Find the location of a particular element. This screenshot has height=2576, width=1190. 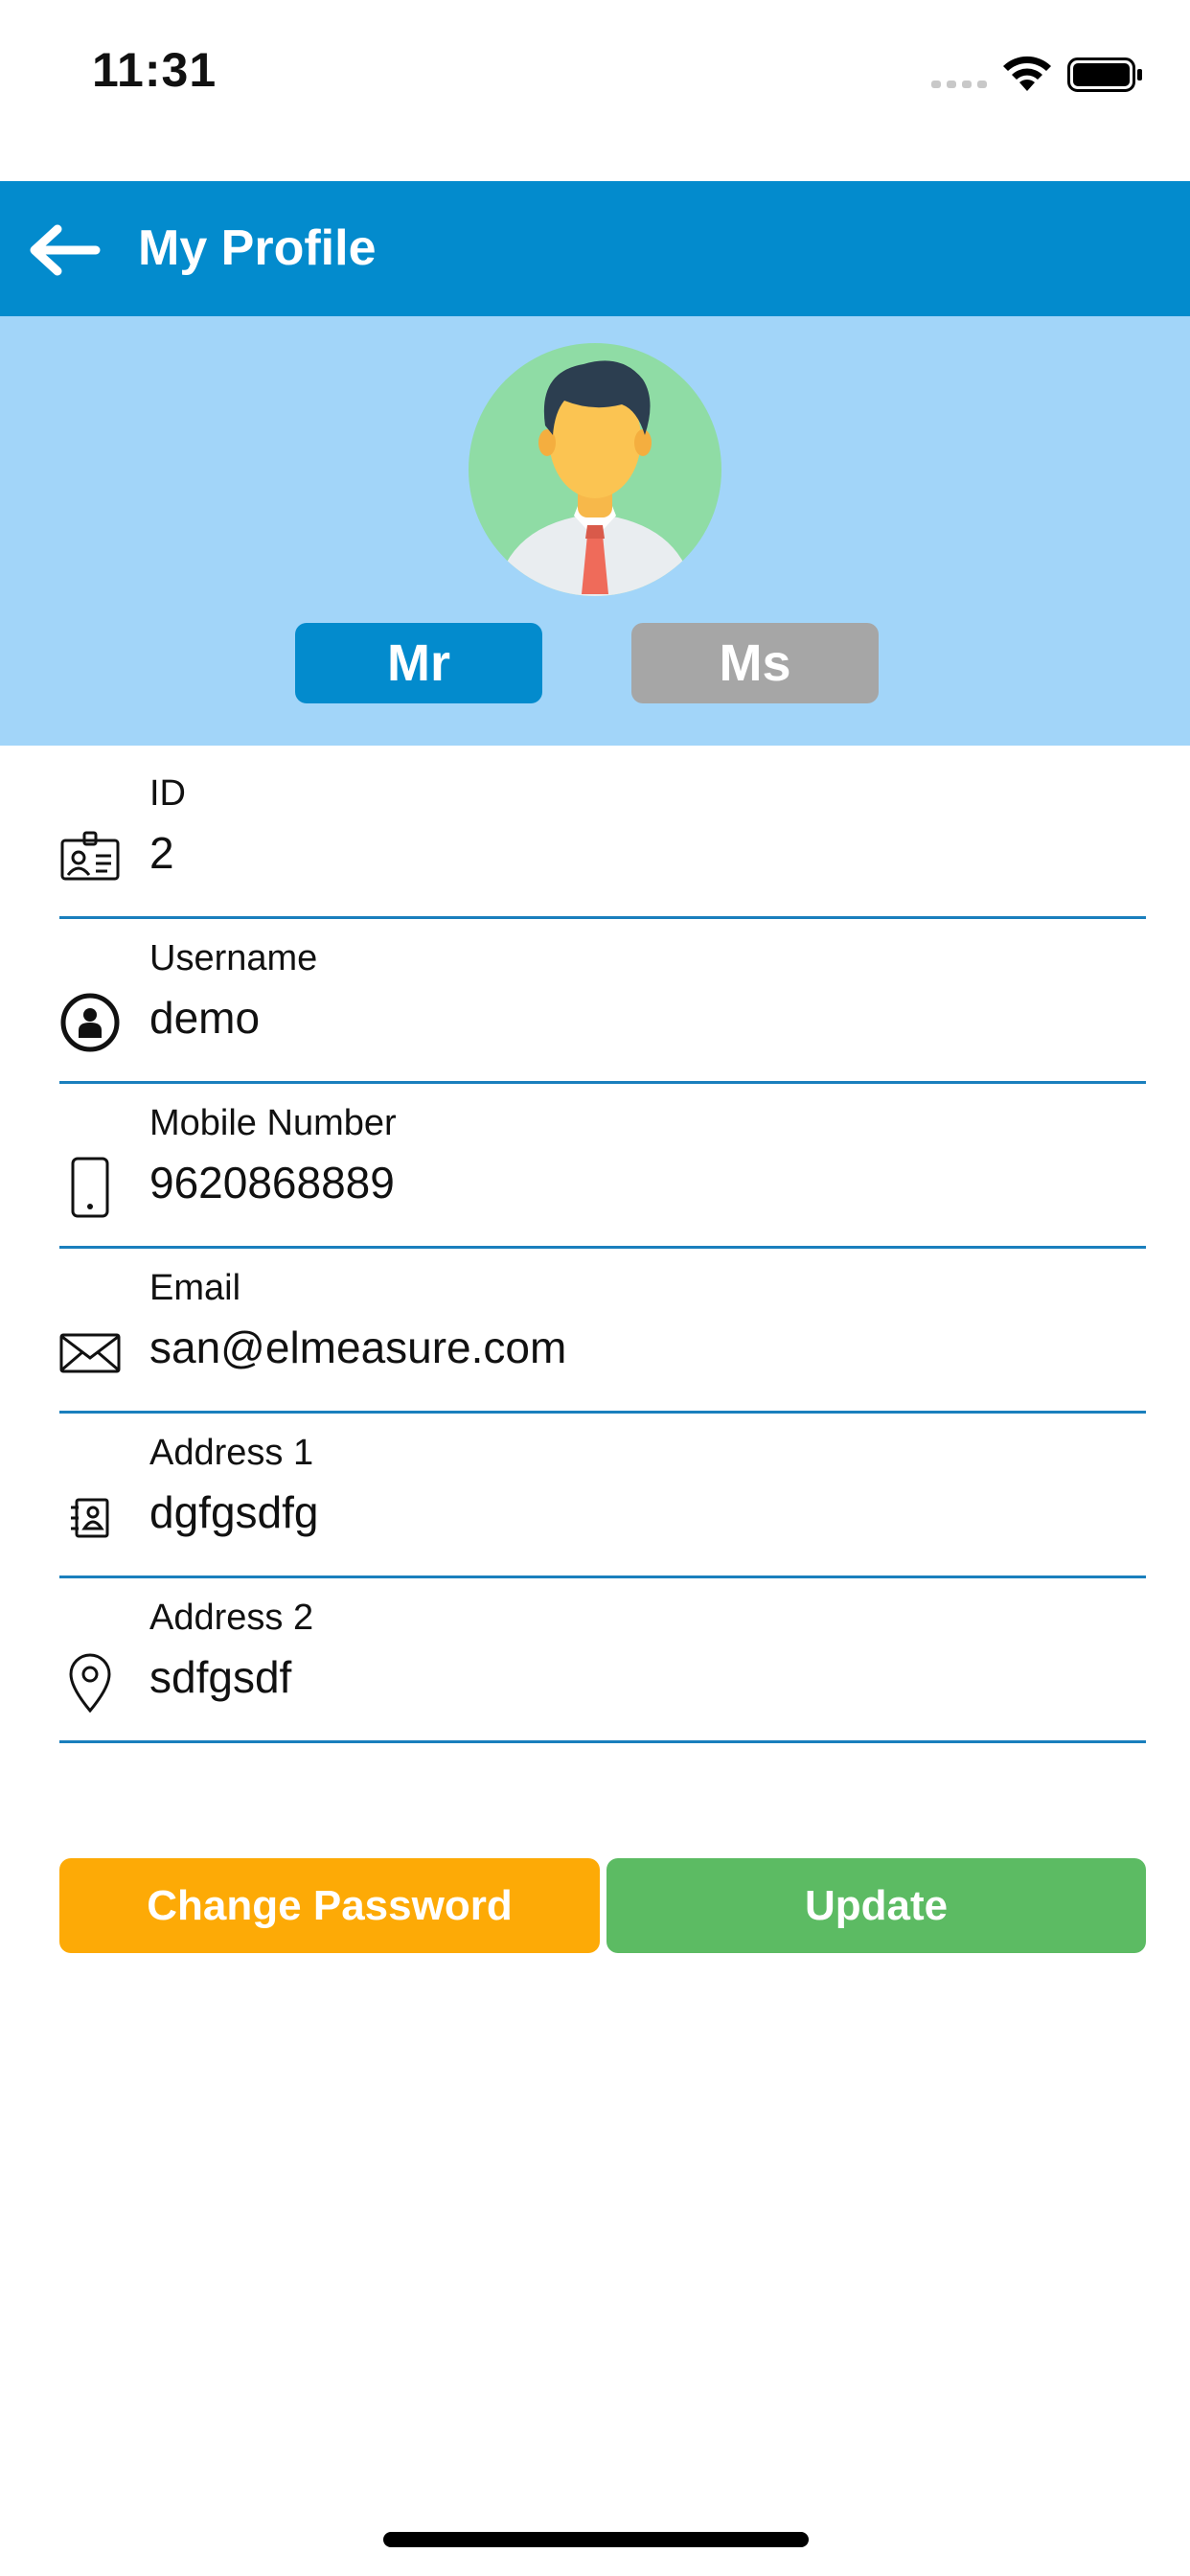

battery-icon is located at coordinates (1104, 75).